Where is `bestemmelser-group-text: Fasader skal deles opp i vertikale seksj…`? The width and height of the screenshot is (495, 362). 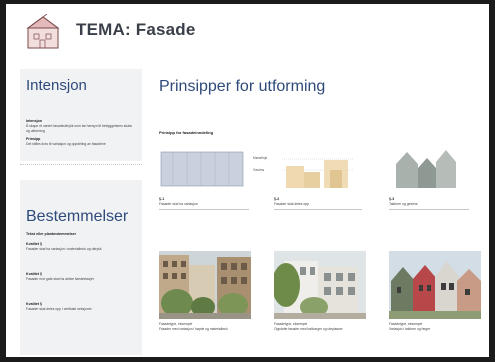 bestemmelser-group-text: Fasader skal deles opp i vertikale seksj… is located at coordinates (59, 309).